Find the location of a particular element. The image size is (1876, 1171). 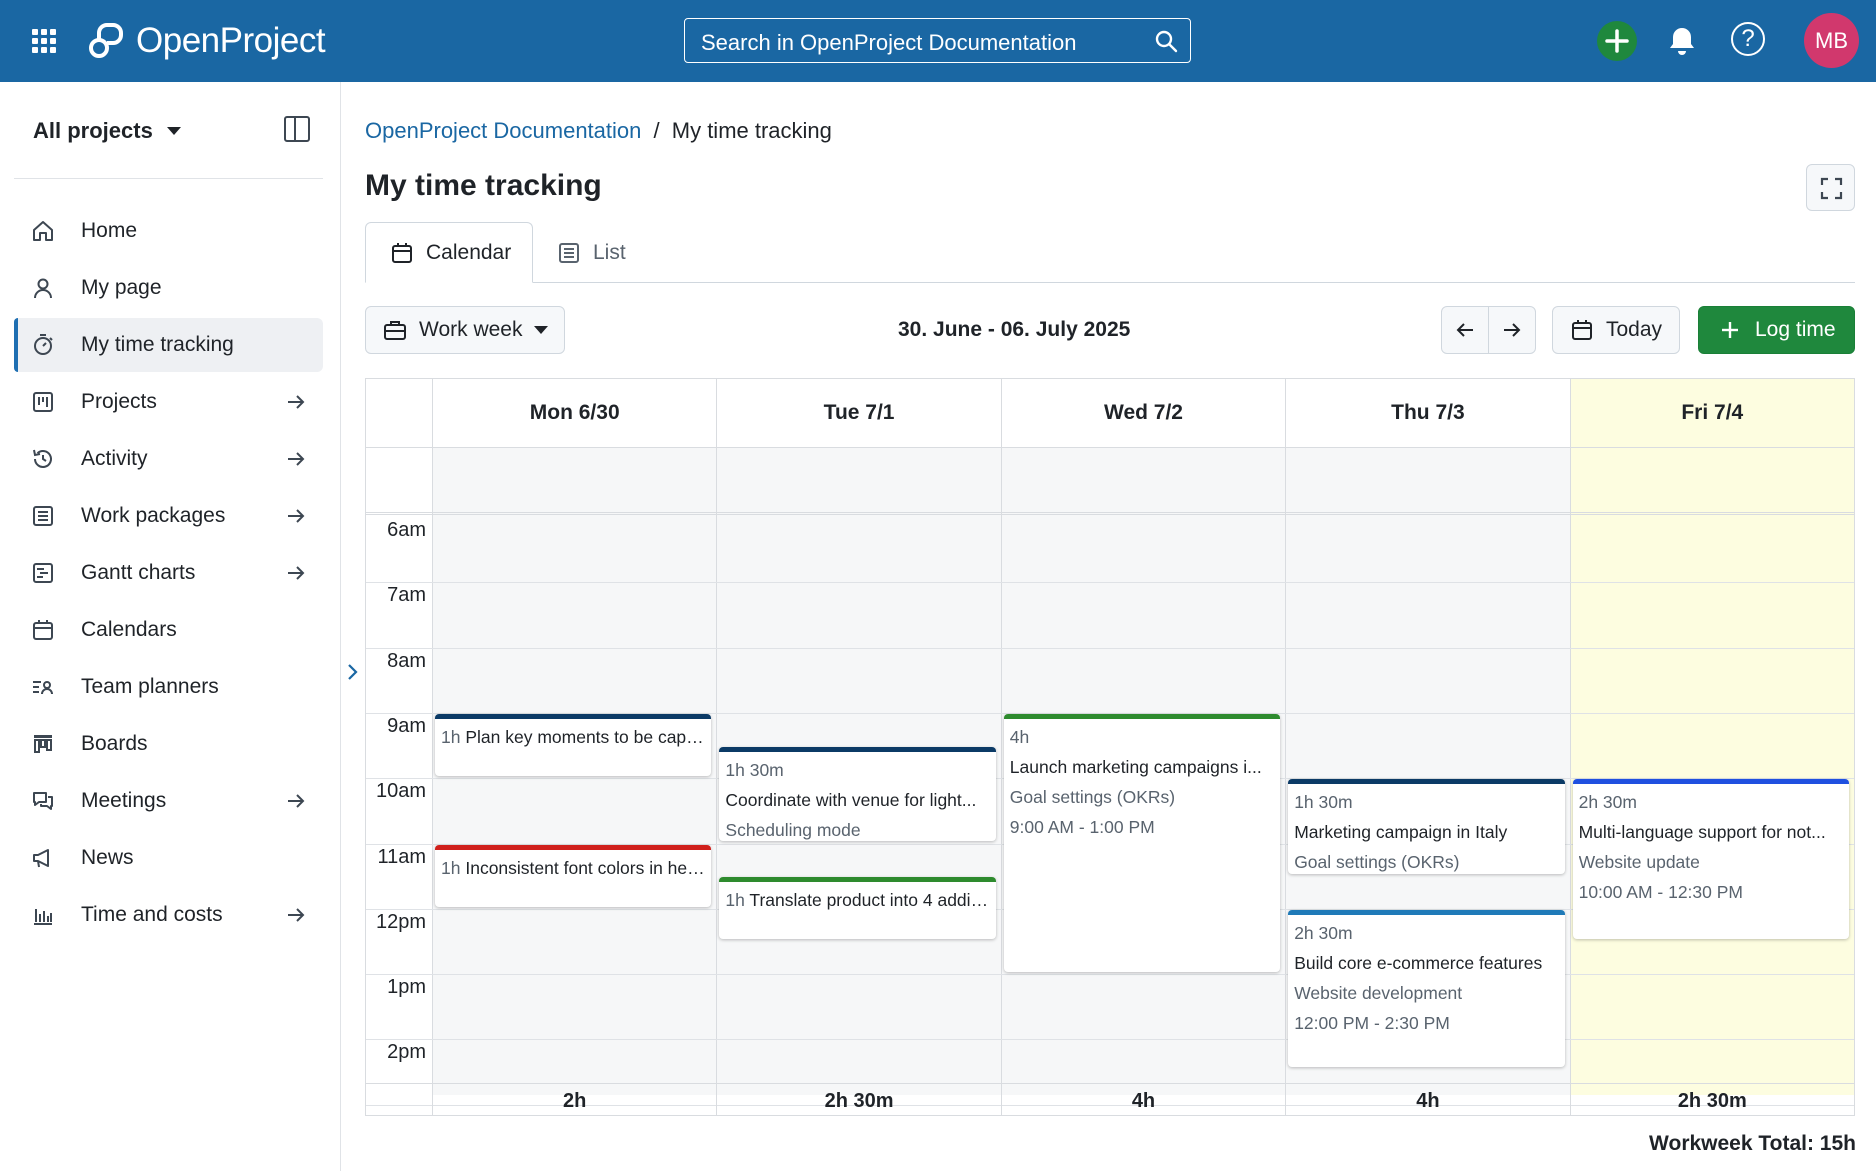

sidebar-item-home: Home is located at coordinates (168, 231).